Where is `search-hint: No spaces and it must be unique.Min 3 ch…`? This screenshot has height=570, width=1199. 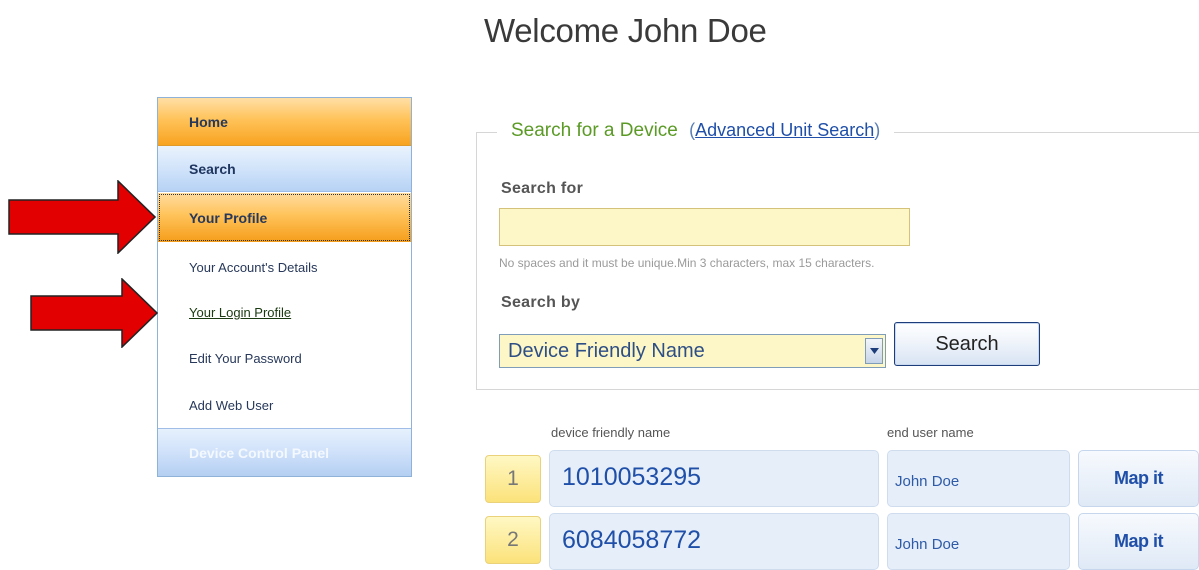
search-hint: No spaces and it must be unique.Min 3 ch… is located at coordinates (687, 263).